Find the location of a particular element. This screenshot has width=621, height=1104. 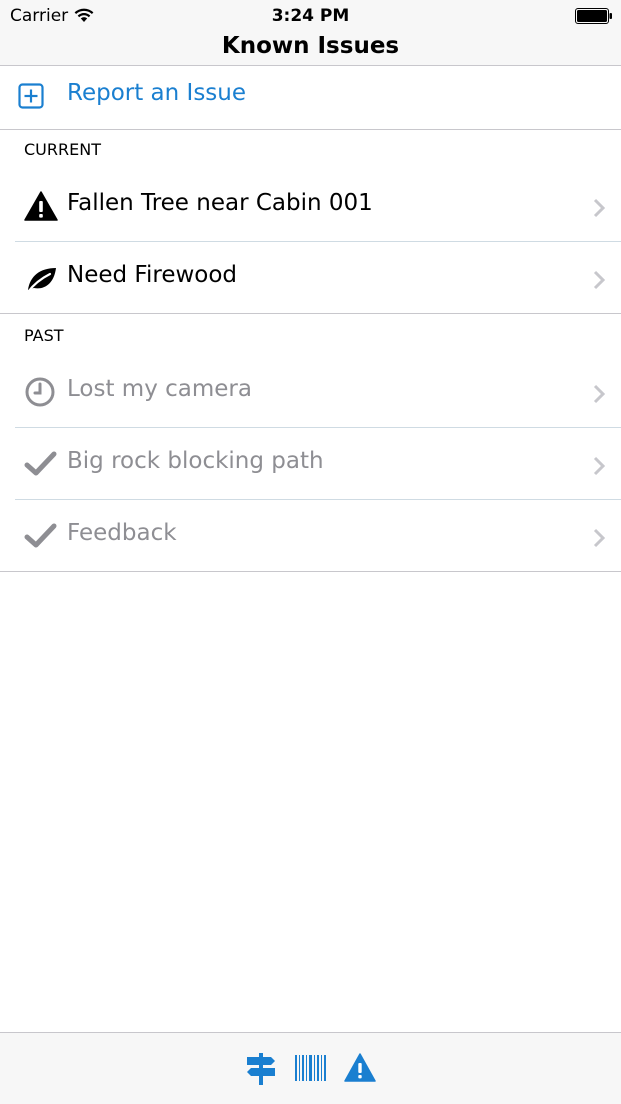

list-item: Big rock blocking path is located at coordinates (310, 464).